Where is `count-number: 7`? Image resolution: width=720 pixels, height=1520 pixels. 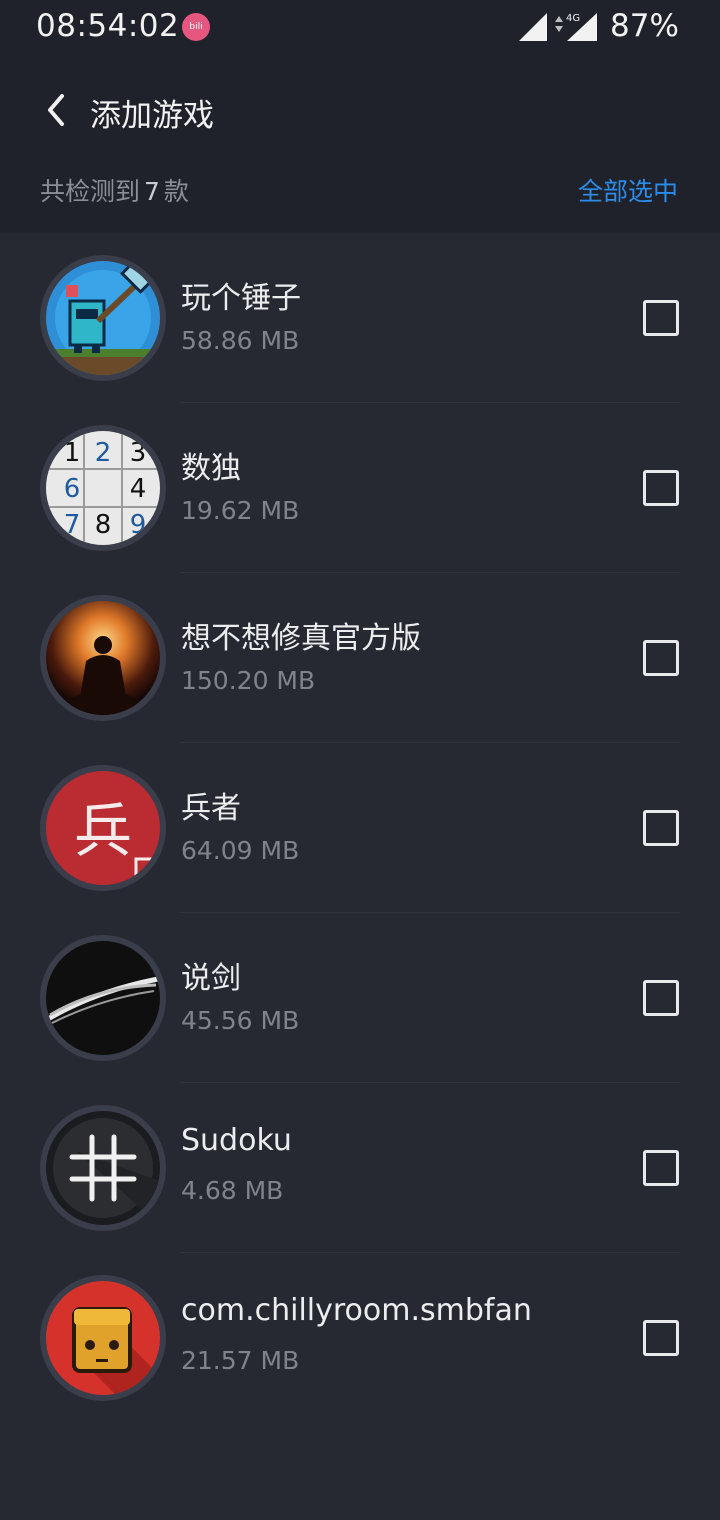 count-number: 7 is located at coordinates (152, 191).